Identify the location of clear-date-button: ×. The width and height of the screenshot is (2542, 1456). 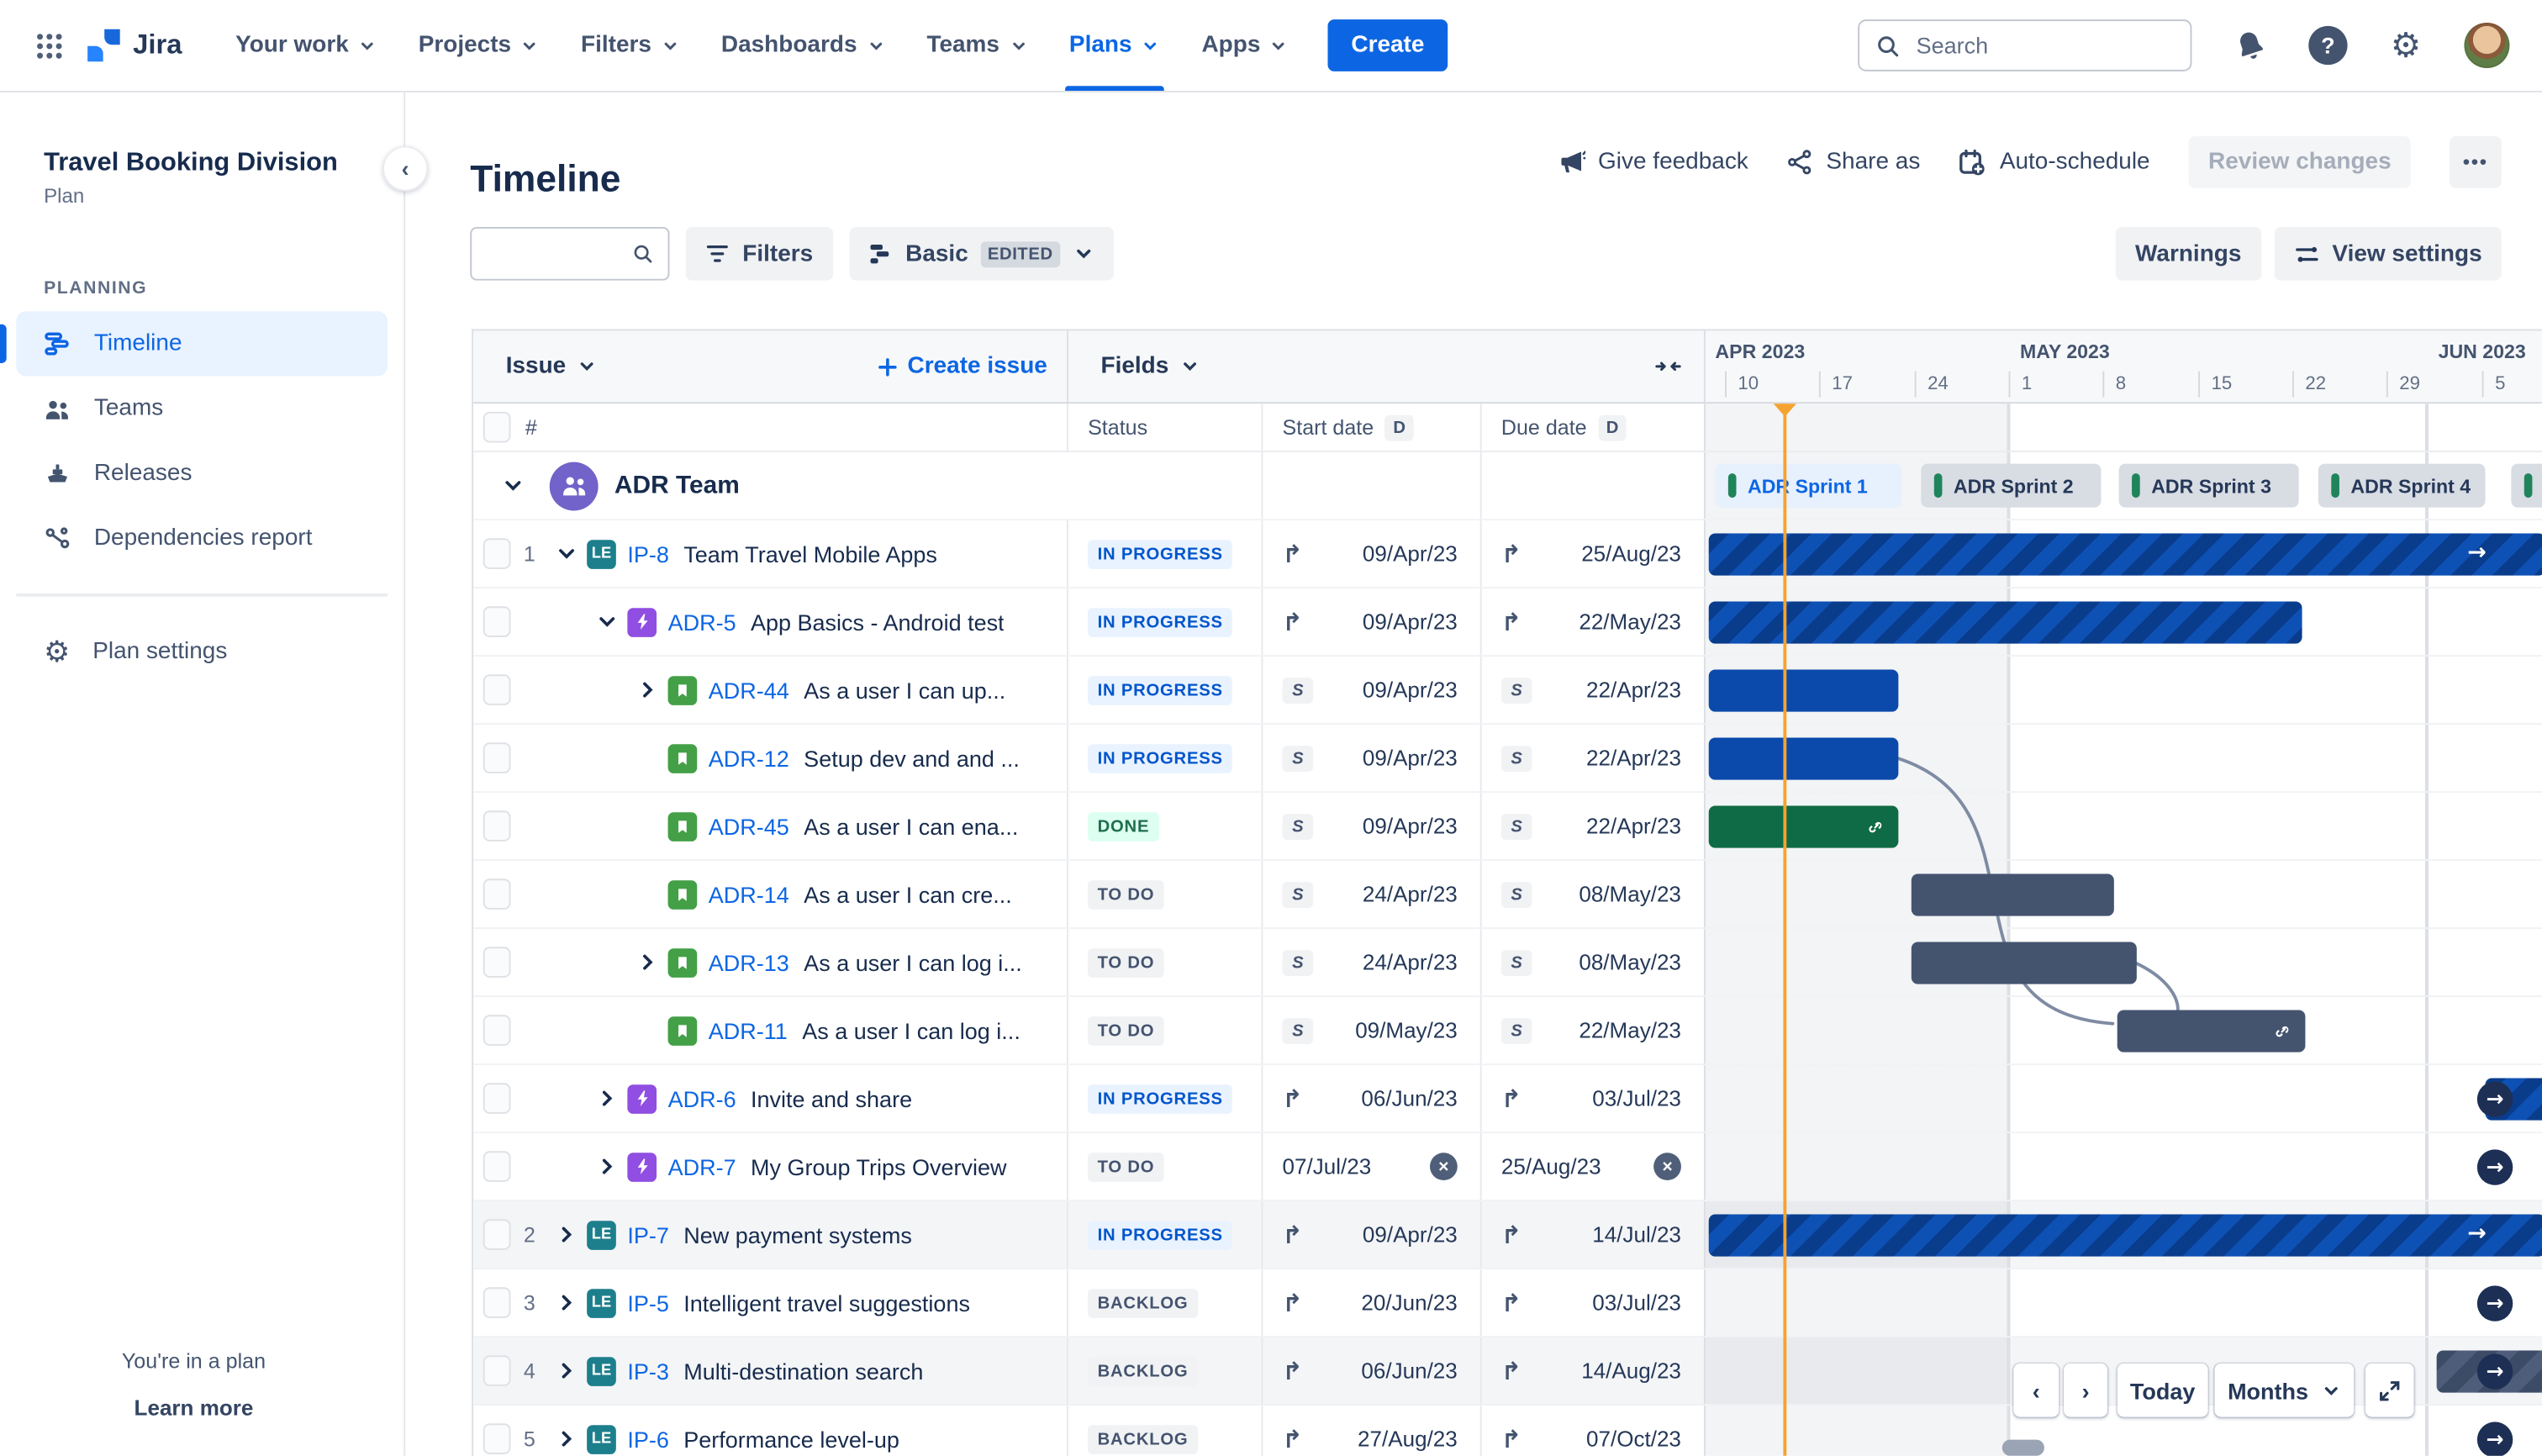
(1667, 1166).